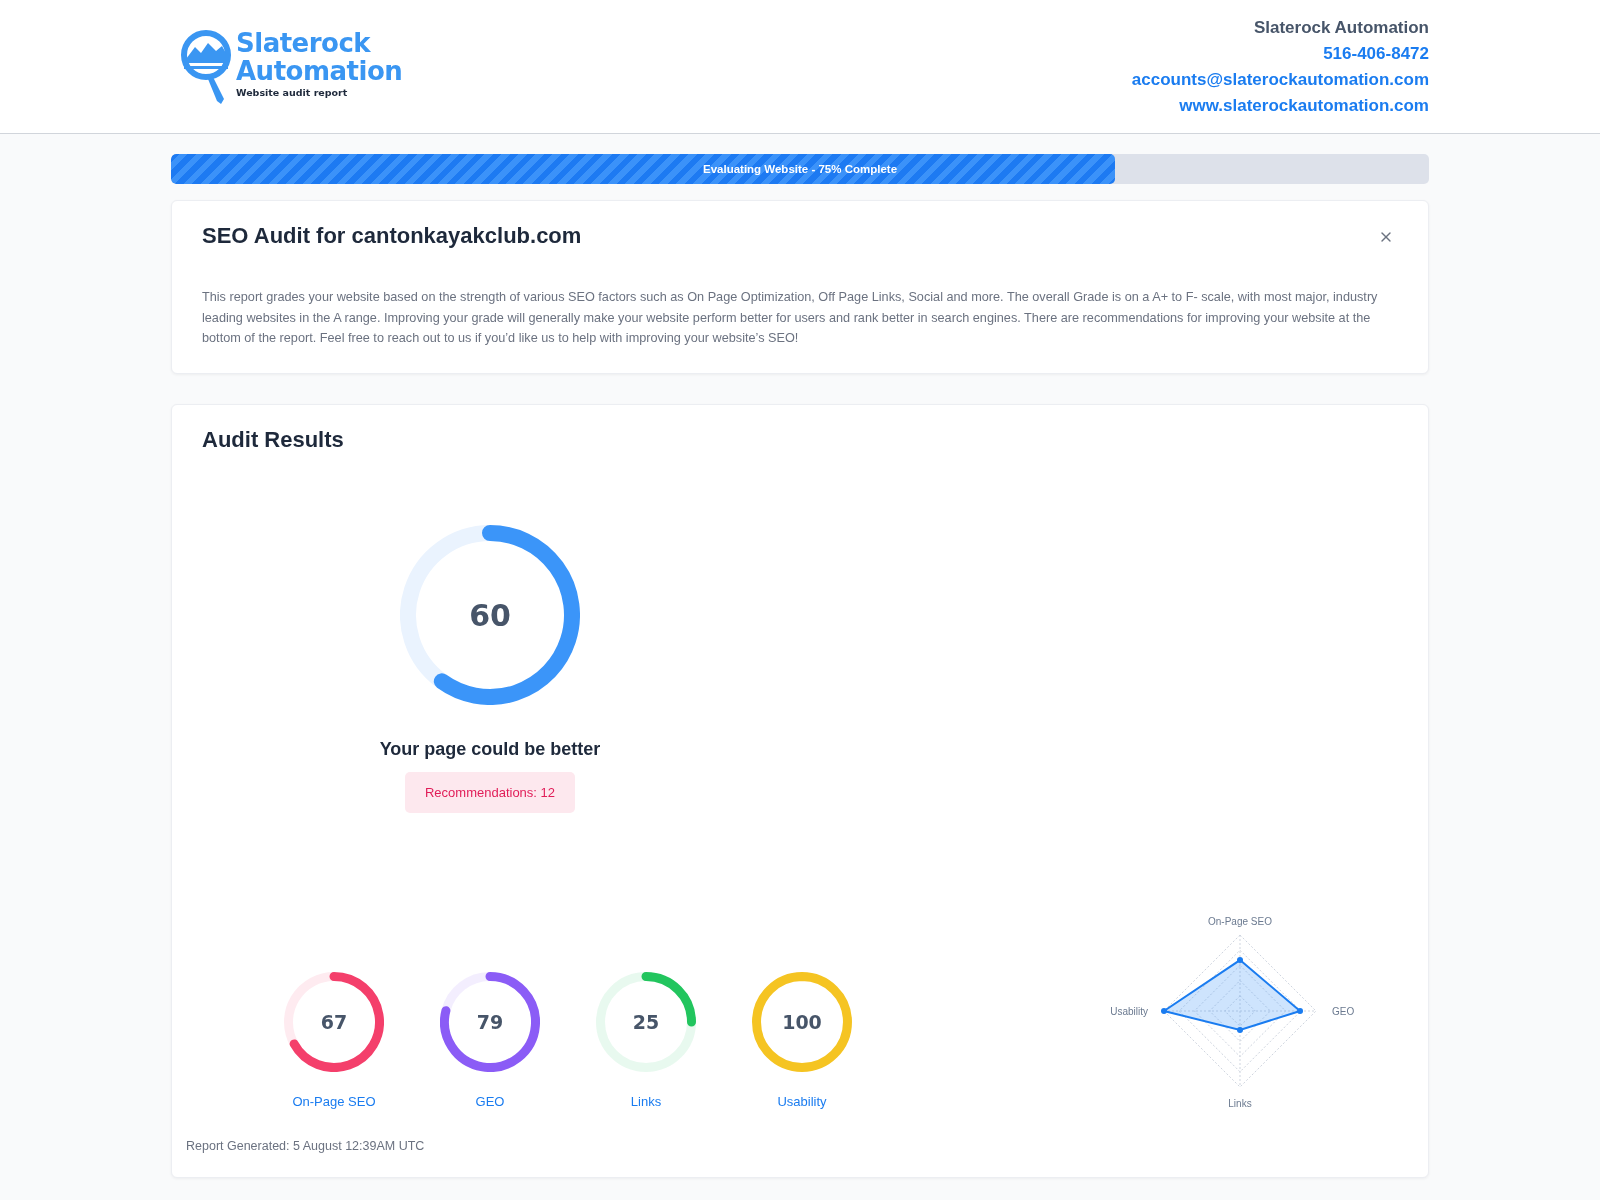  Describe the element at coordinates (466, 991) in the screenshot. I see `gauge-track` at that location.